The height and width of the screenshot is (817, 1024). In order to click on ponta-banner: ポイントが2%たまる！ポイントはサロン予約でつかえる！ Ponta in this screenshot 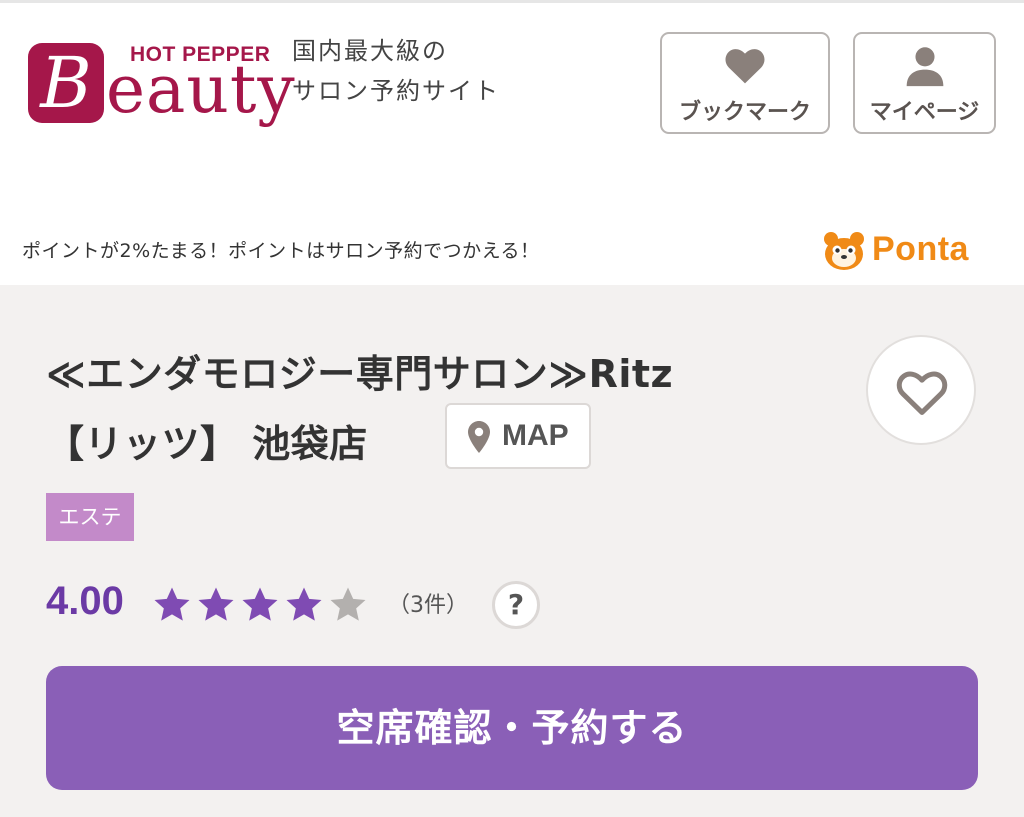, I will do `click(512, 248)`.